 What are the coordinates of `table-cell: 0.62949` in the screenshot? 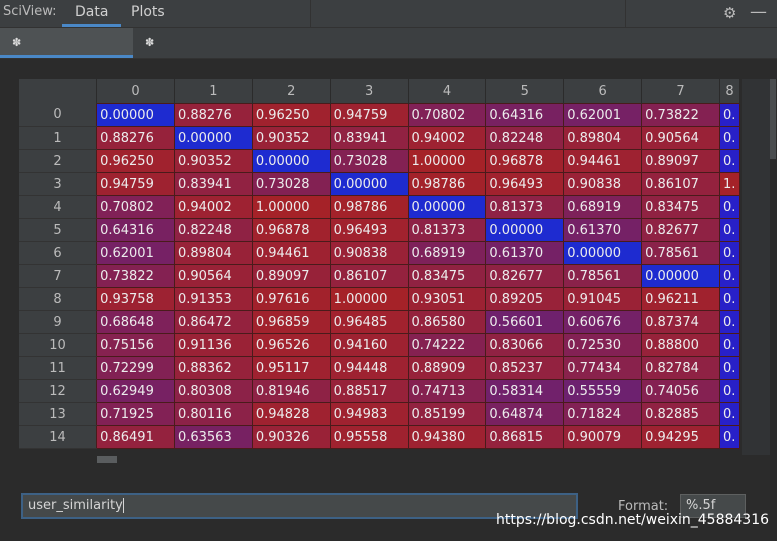 It's located at (135, 391).